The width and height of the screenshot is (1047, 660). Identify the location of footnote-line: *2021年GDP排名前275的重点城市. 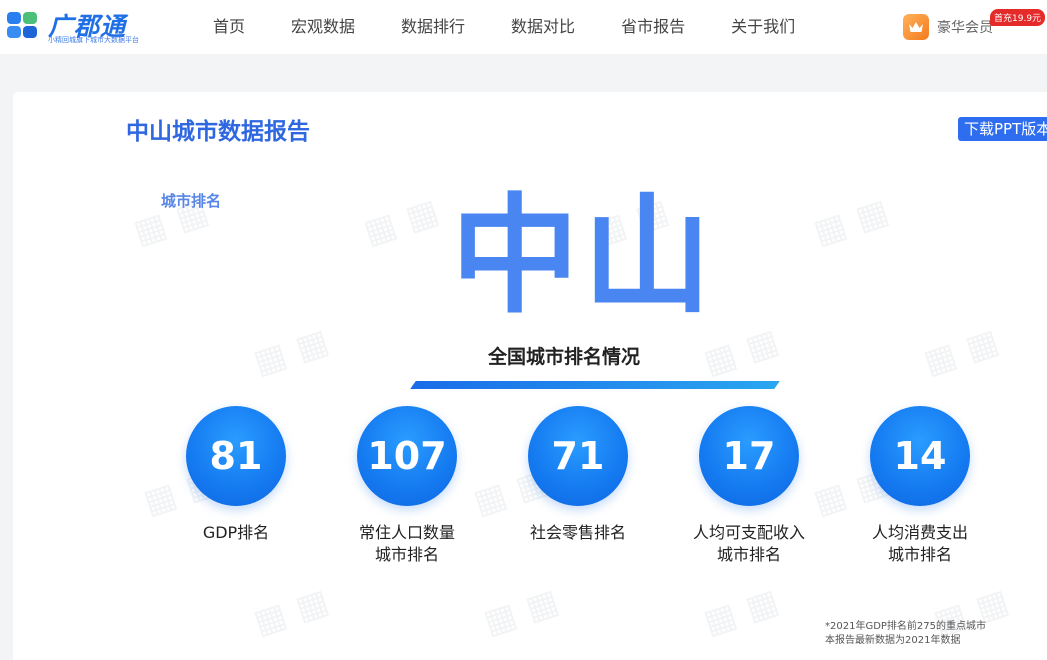
(906, 626).